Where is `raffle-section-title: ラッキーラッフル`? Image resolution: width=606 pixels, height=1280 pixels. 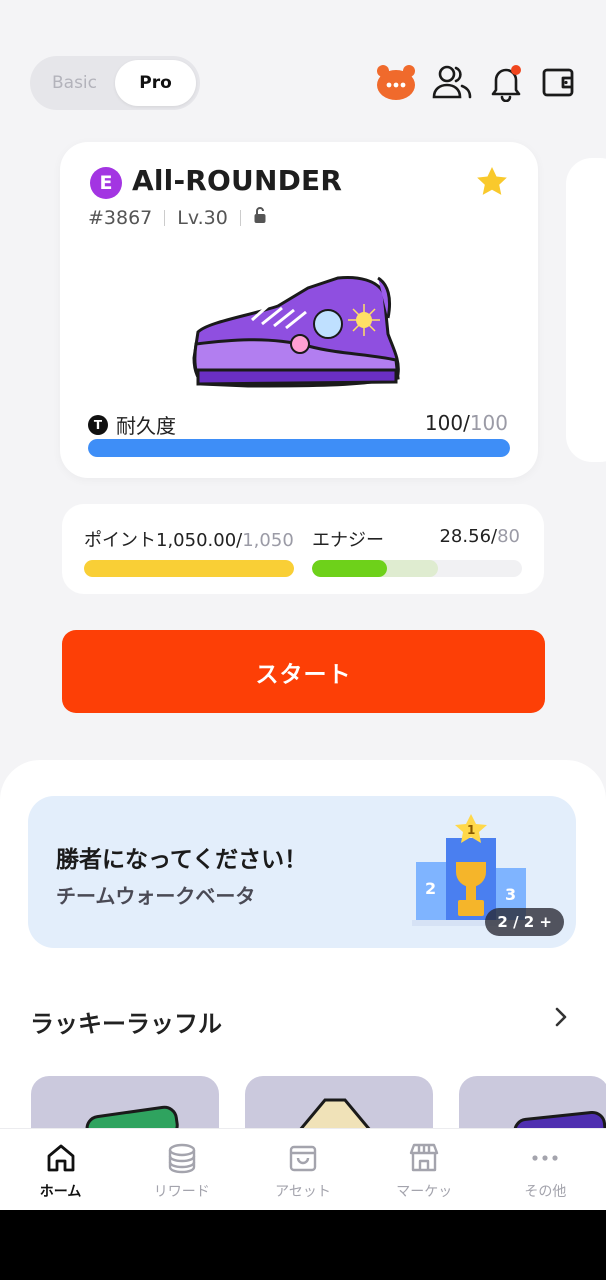 raffle-section-title: ラッキーラッフル is located at coordinates (126, 1024).